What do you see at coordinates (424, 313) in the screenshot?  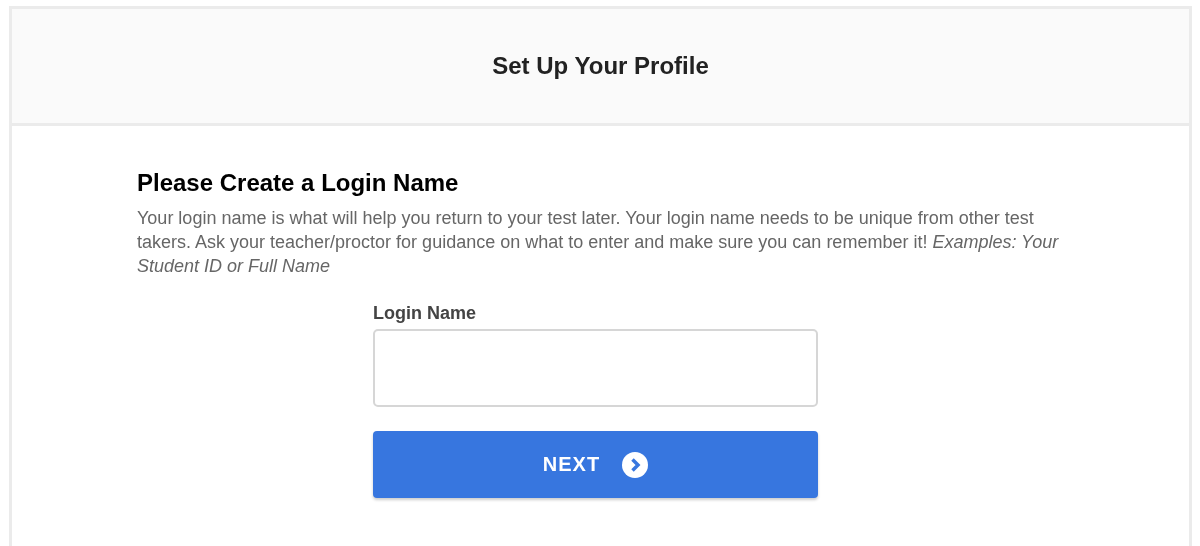 I see `field-label: Login Name` at bounding box center [424, 313].